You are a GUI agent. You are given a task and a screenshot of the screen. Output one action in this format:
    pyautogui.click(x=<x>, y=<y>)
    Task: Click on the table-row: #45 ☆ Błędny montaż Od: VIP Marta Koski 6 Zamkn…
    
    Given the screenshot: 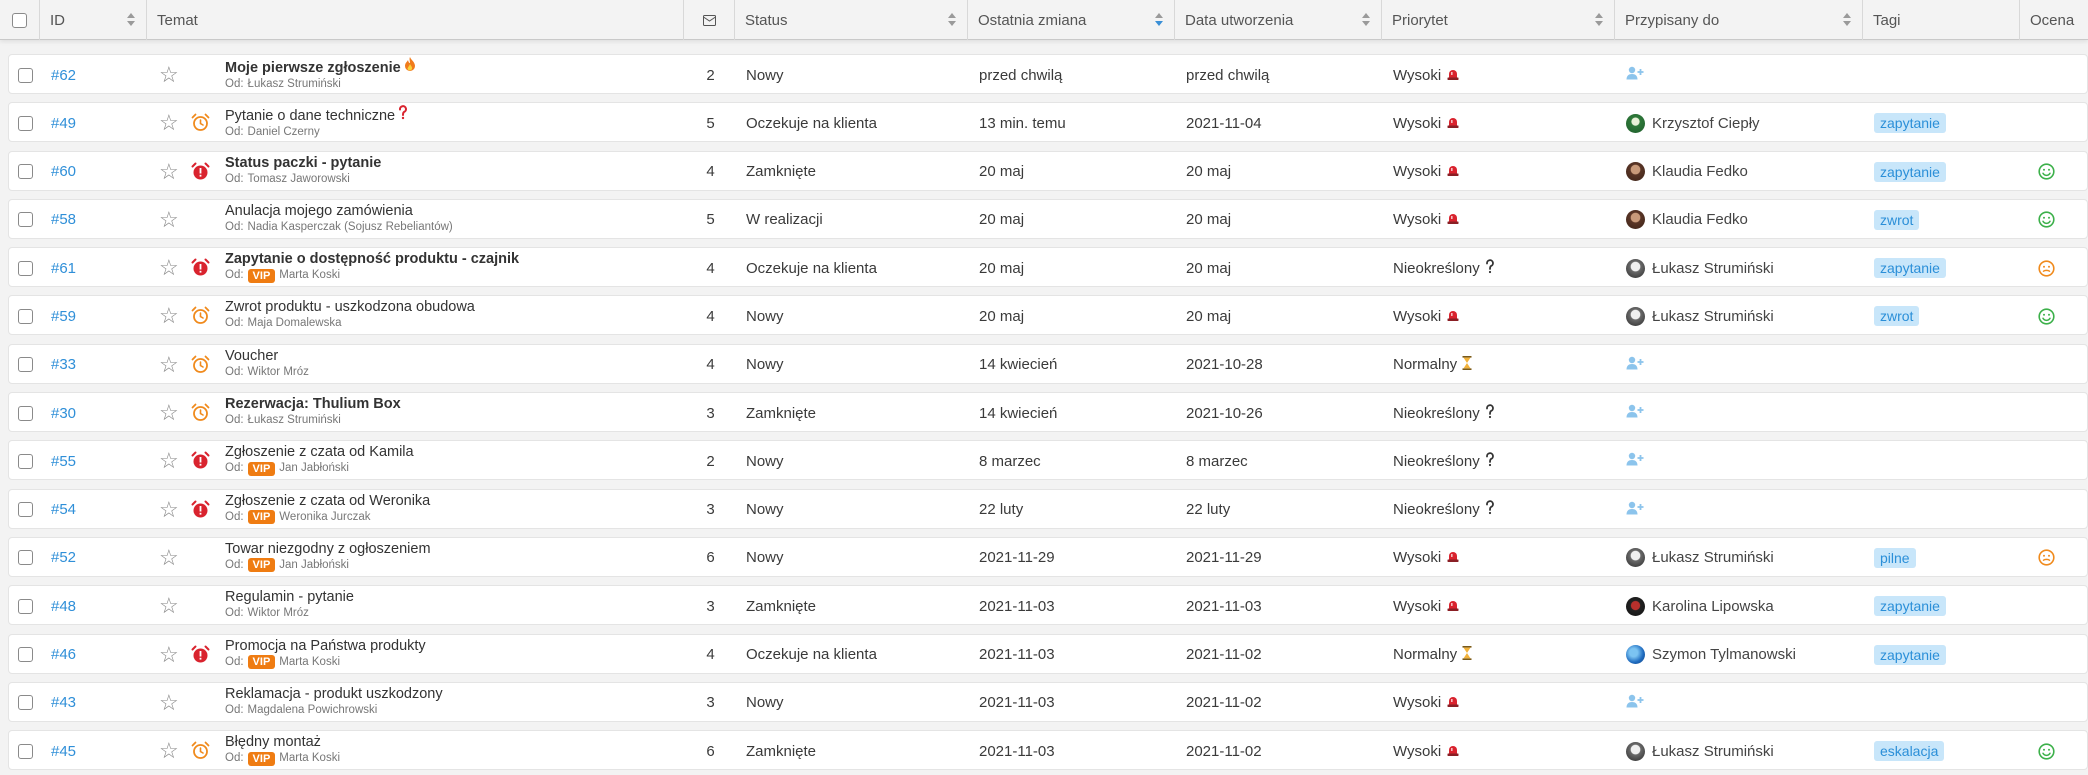 What is the action you would take?
    pyautogui.click(x=1048, y=750)
    